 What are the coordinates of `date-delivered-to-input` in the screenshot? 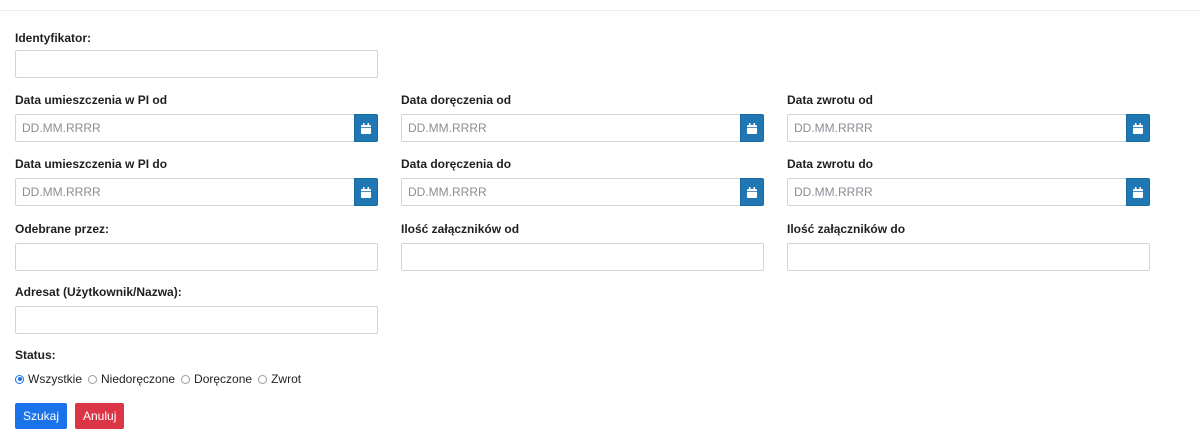 It's located at (570, 192).